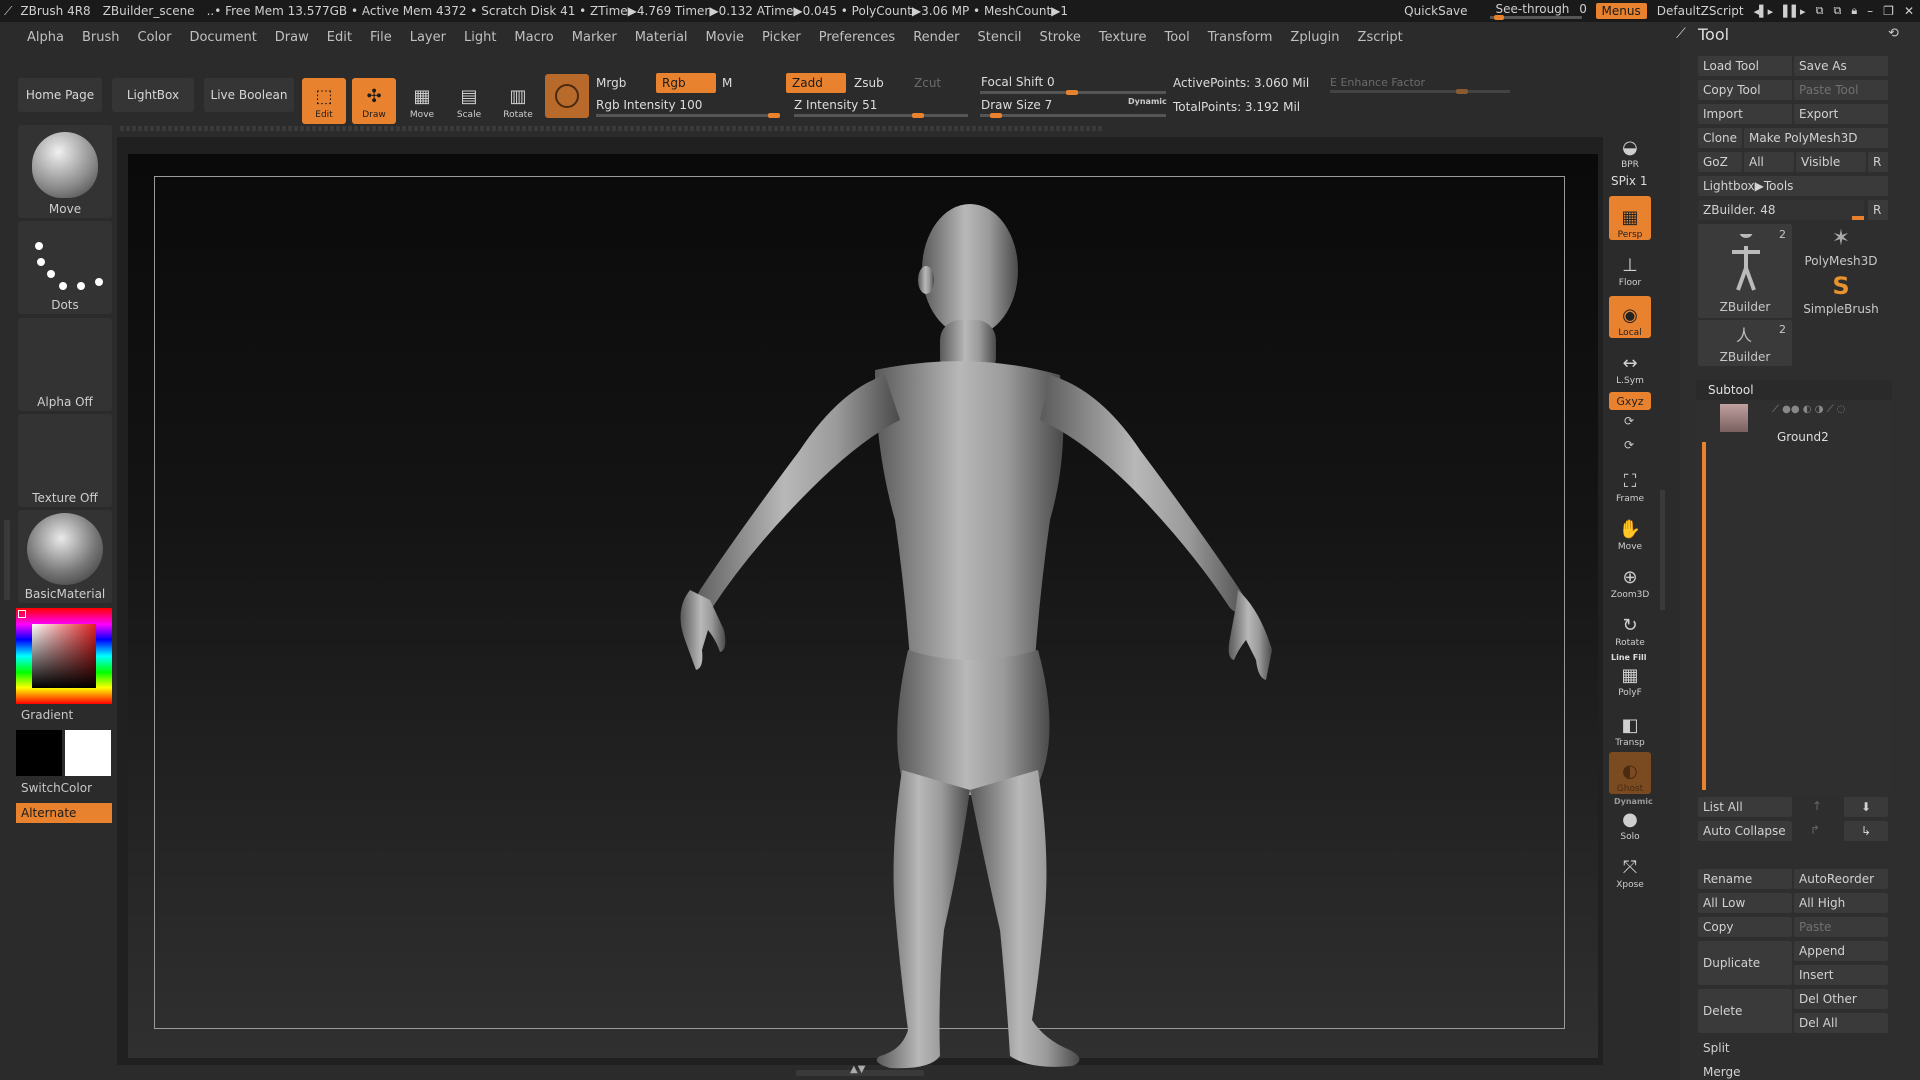  Describe the element at coordinates (1870, 11) in the screenshot. I see `minimize-icon: –` at that location.